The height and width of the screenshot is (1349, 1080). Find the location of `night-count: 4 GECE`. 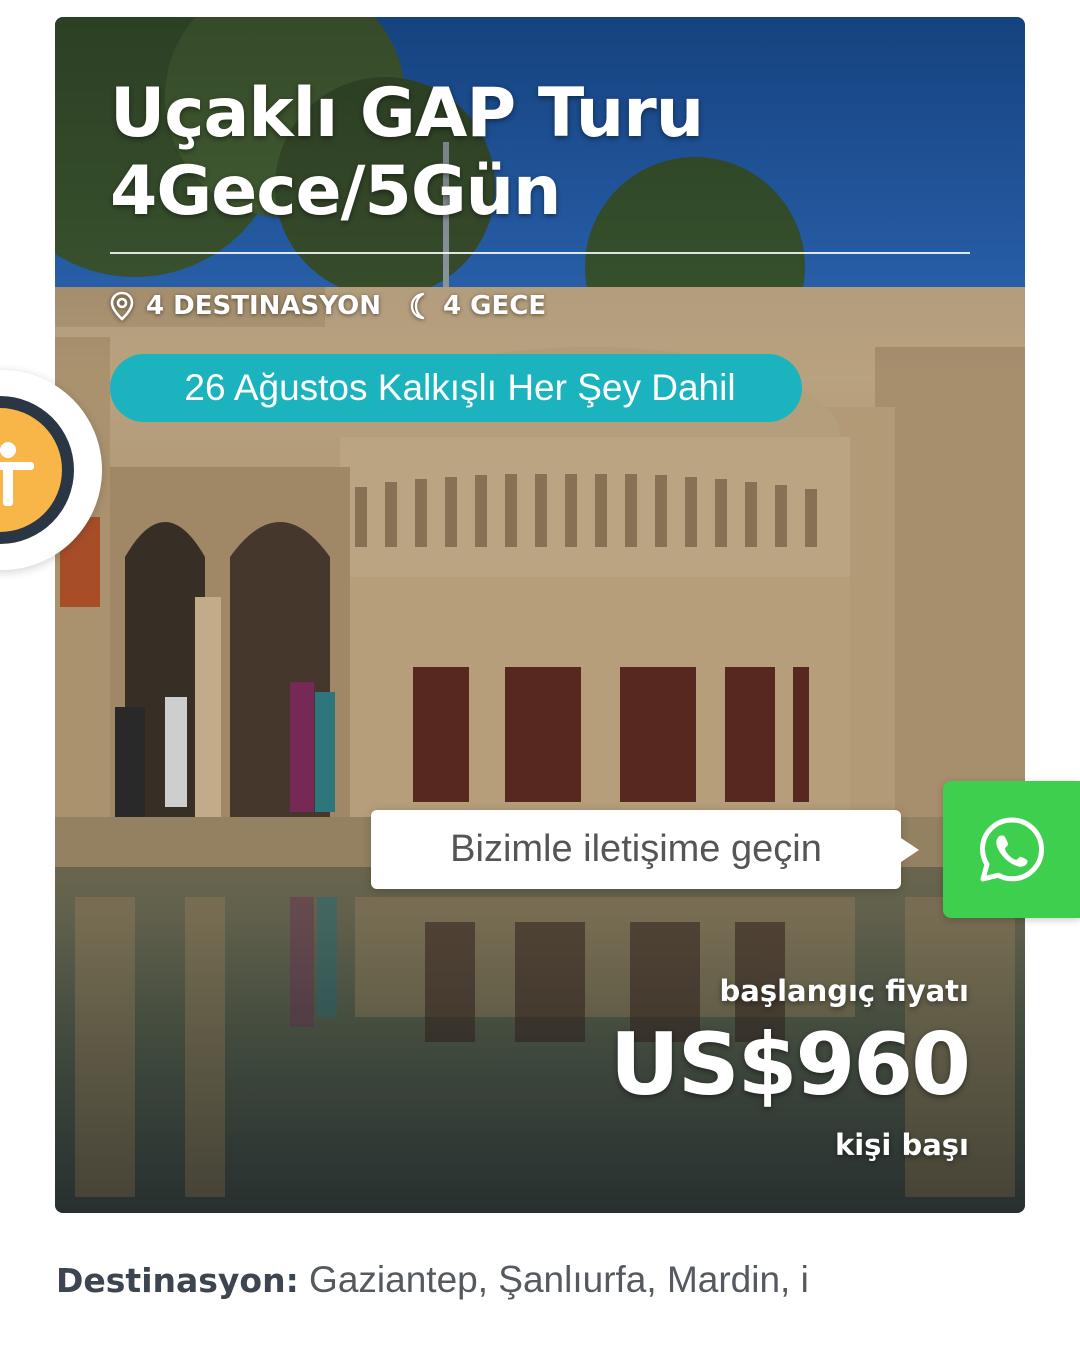

night-count: 4 GECE is located at coordinates (476, 306).